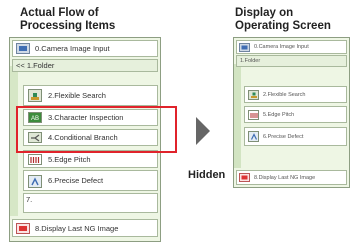 The image size is (363, 244). Describe the element at coordinates (59, 13) in the screenshot. I see `left-title-line-1: Actual Flow of` at that location.